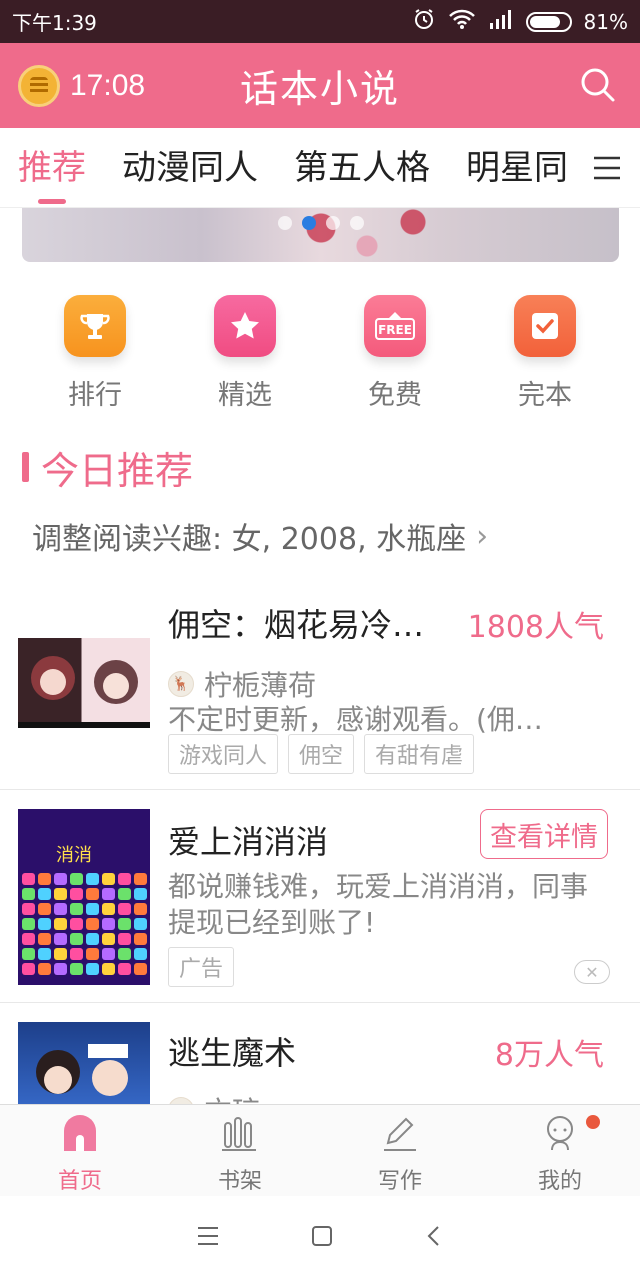 The image size is (640, 1280). I want to click on wifi-icon, so click(462, 21).